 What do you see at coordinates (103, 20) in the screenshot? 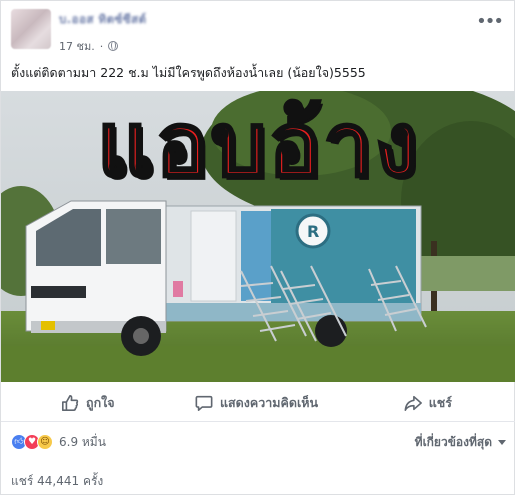
I see `author-name: บ.ออส ทิตซ์ซีสต์` at bounding box center [103, 20].